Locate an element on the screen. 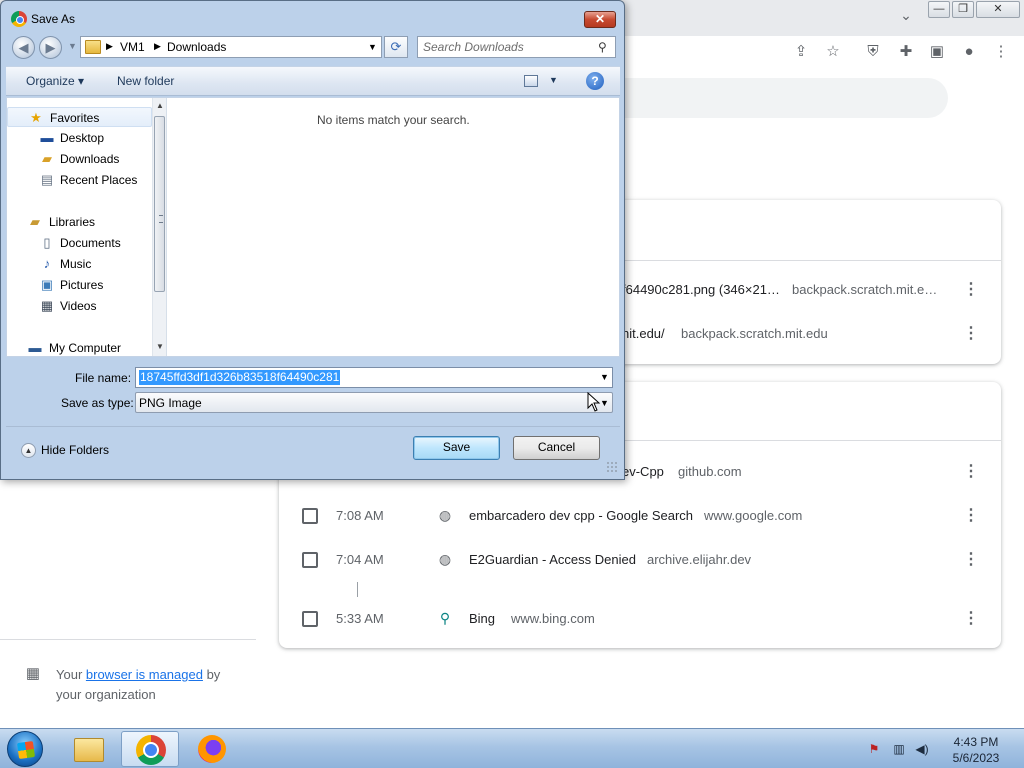  nav-item-downloads: ▰ Downloads is located at coordinates (79, 159).